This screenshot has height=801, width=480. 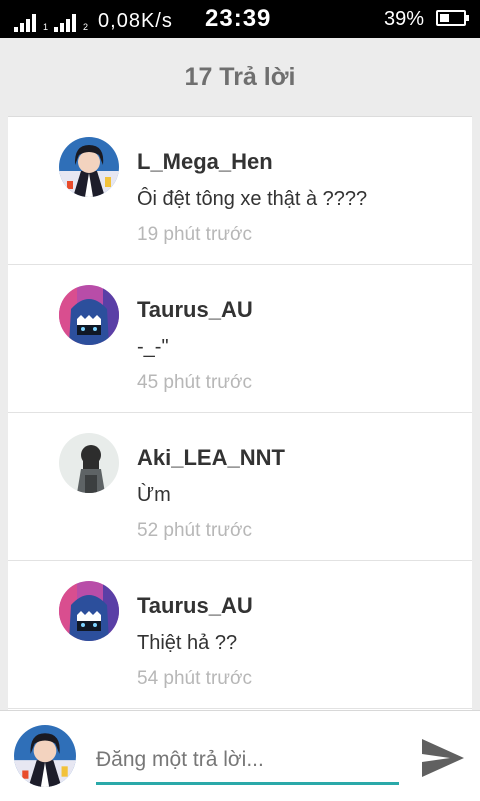 What do you see at coordinates (187, 643) in the screenshot?
I see `message-text: Thiệt hả ??` at bounding box center [187, 643].